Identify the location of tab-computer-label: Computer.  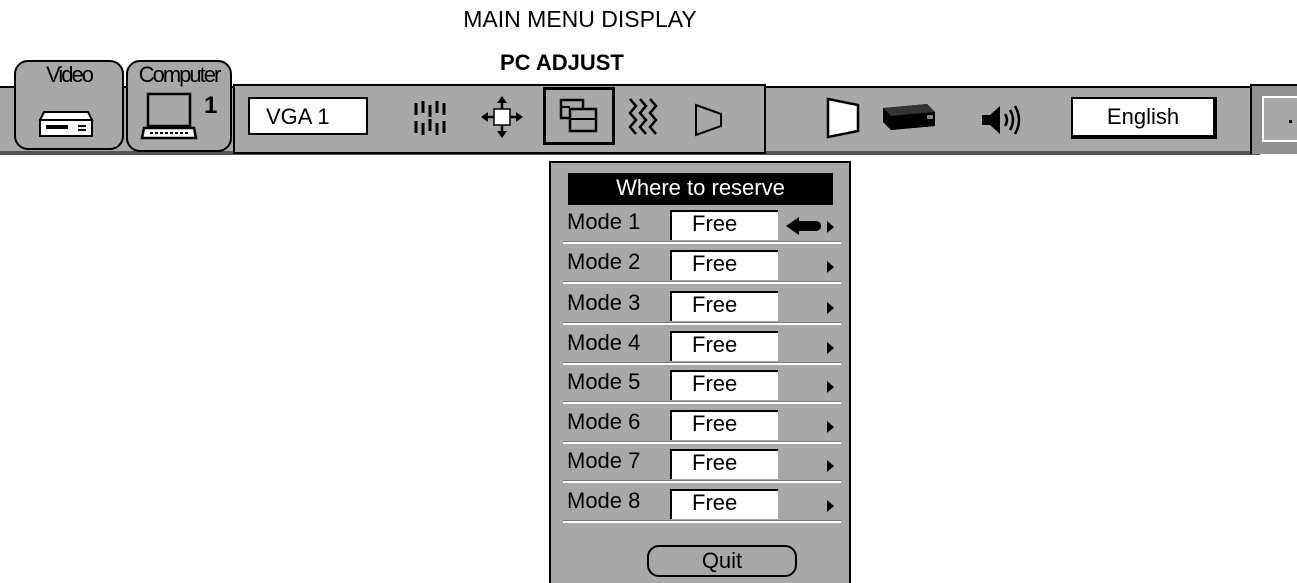
(180, 74).